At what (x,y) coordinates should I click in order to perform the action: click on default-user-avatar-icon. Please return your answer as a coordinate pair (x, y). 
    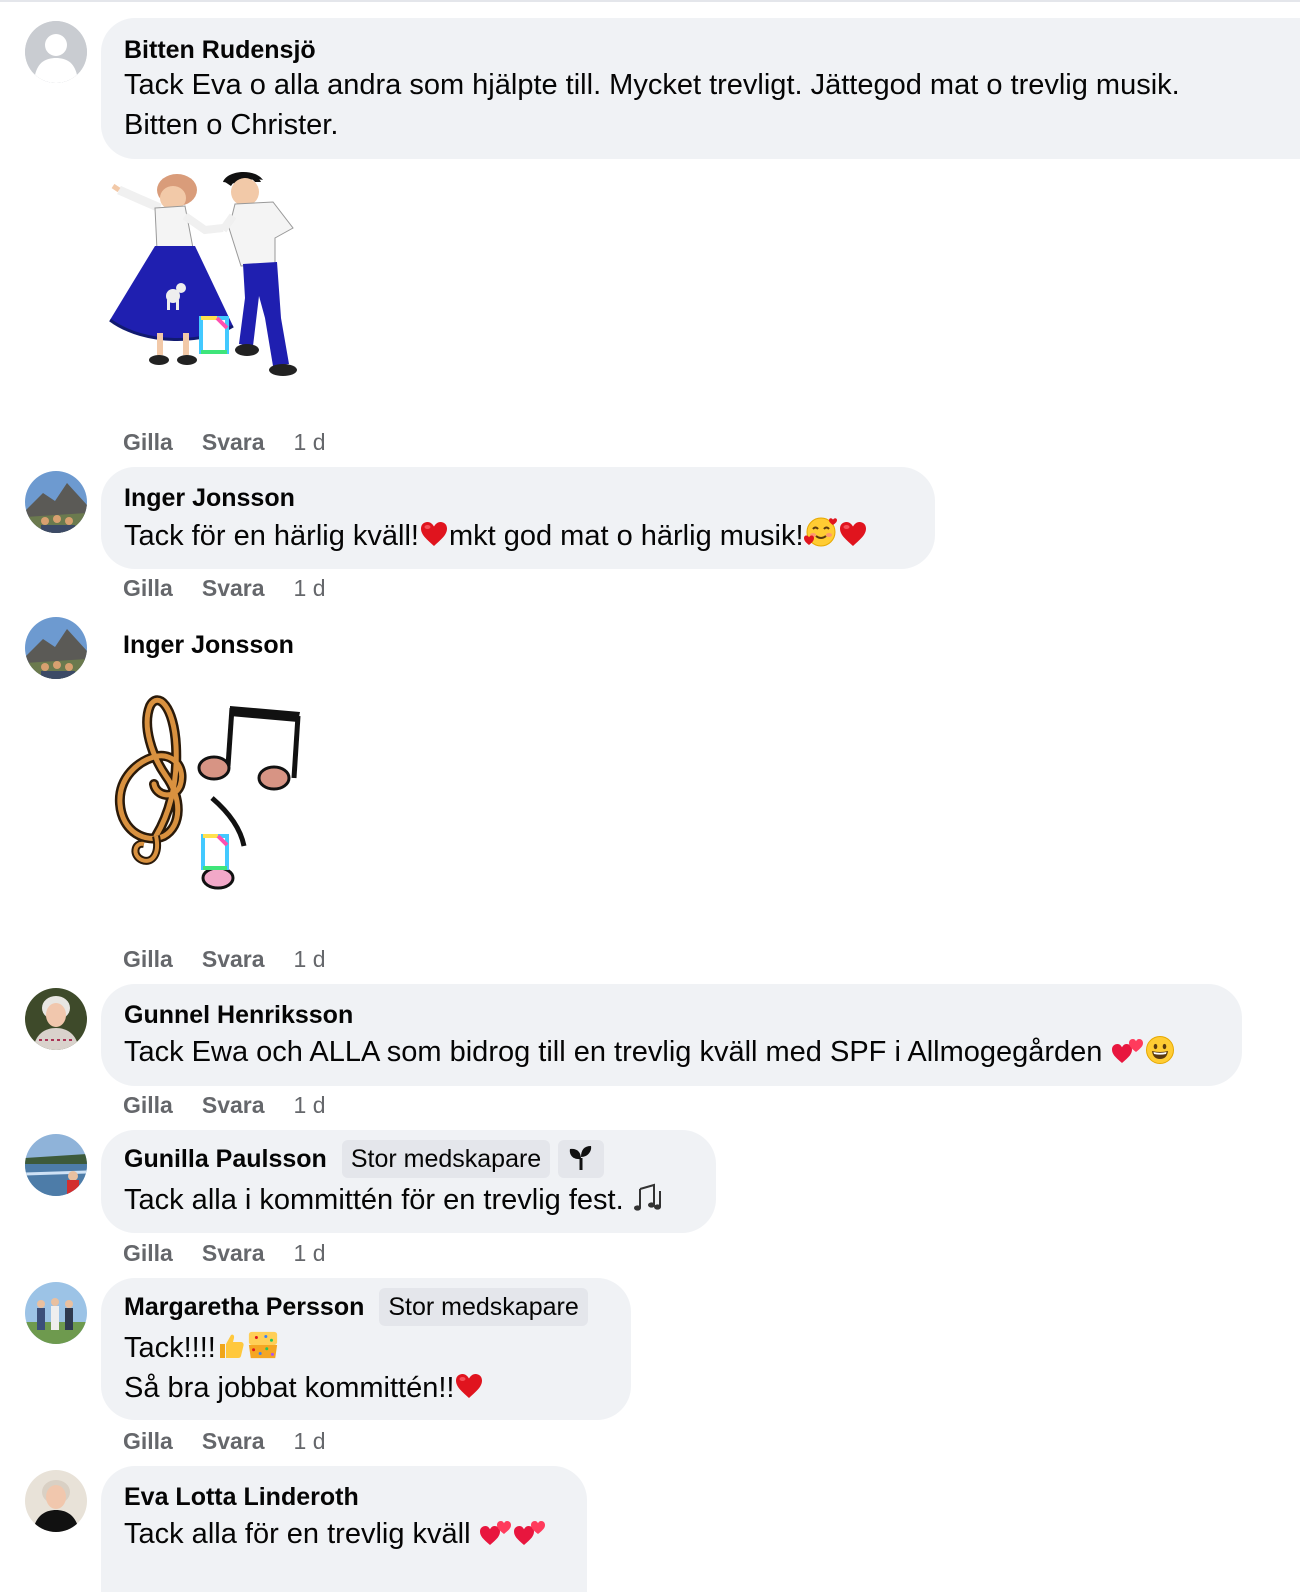
    Looking at the image, I should click on (56, 52).